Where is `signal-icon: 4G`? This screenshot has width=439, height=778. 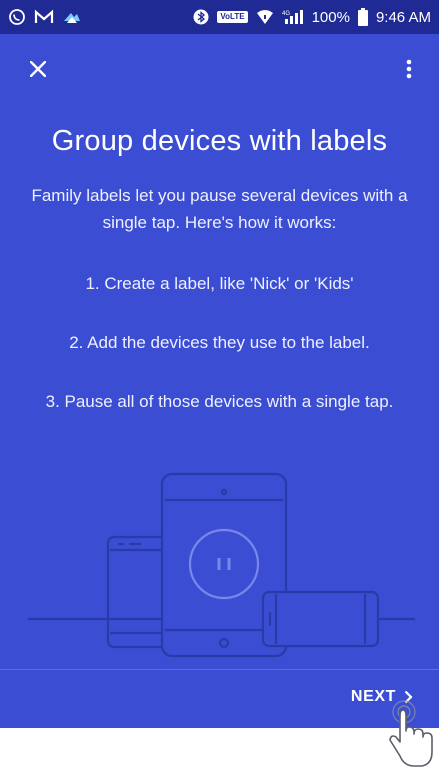 signal-icon: 4G is located at coordinates (293, 17).